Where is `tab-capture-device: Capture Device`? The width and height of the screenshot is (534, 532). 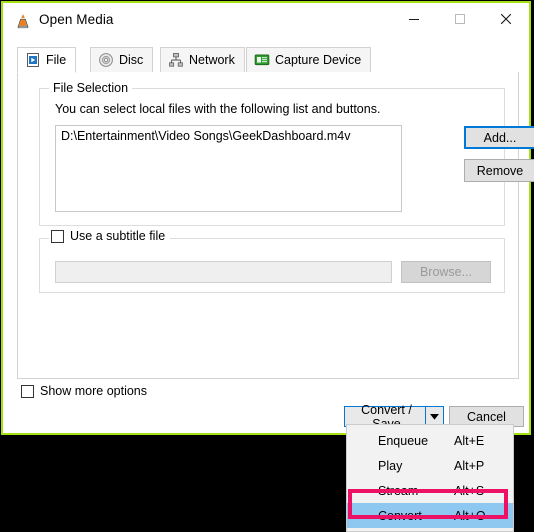
tab-capture-device: Capture Device is located at coordinates (309, 60).